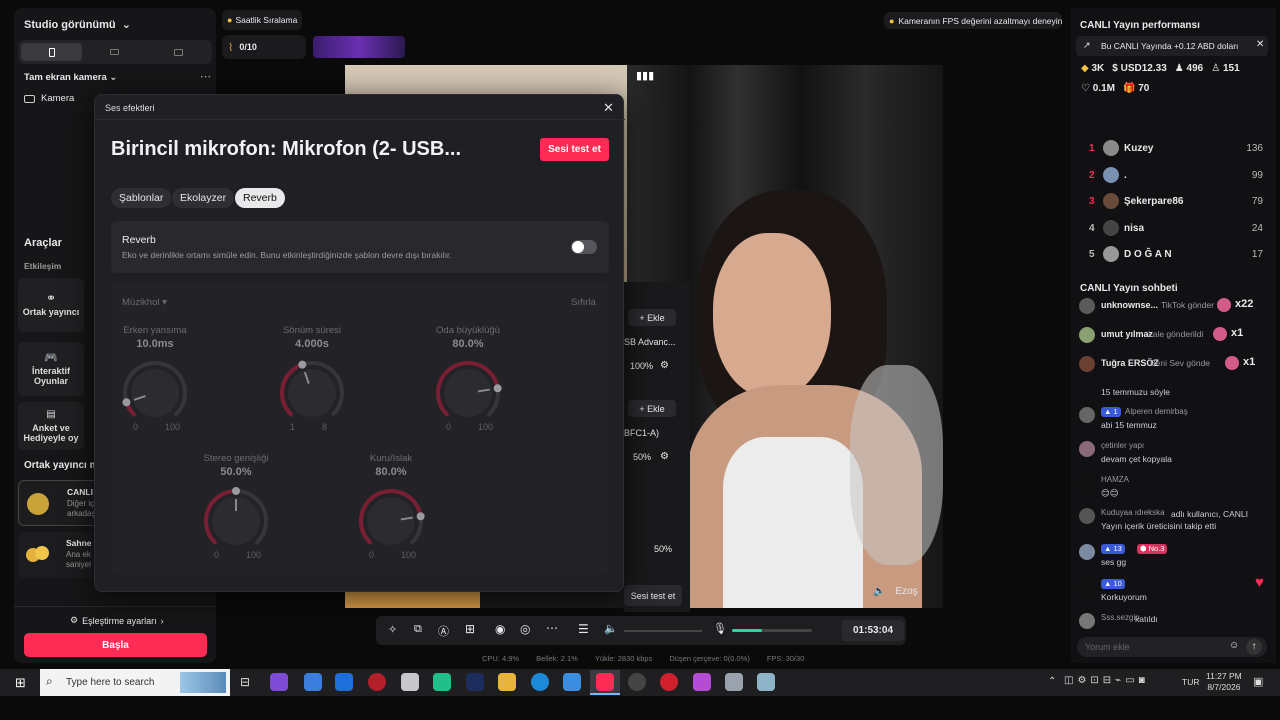 This screenshot has width=1280, height=720. What do you see at coordinates (1173, 203) in the screenshot?
I see `ranking-row: 3 Şekerpare86 79` at bounding box center [1173, 203].